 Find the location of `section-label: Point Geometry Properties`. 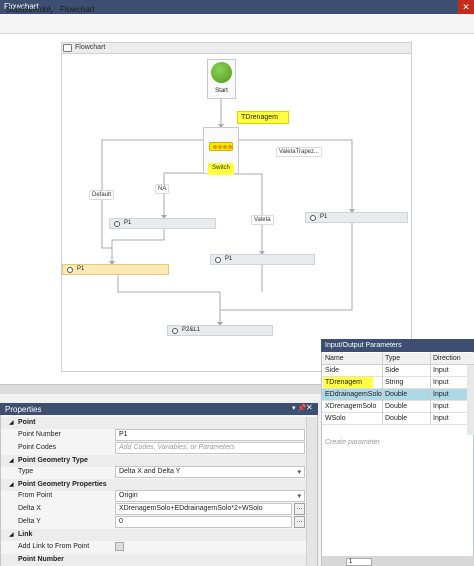

section-label: Point Geometry Properties is located at coordinates (62, 484).